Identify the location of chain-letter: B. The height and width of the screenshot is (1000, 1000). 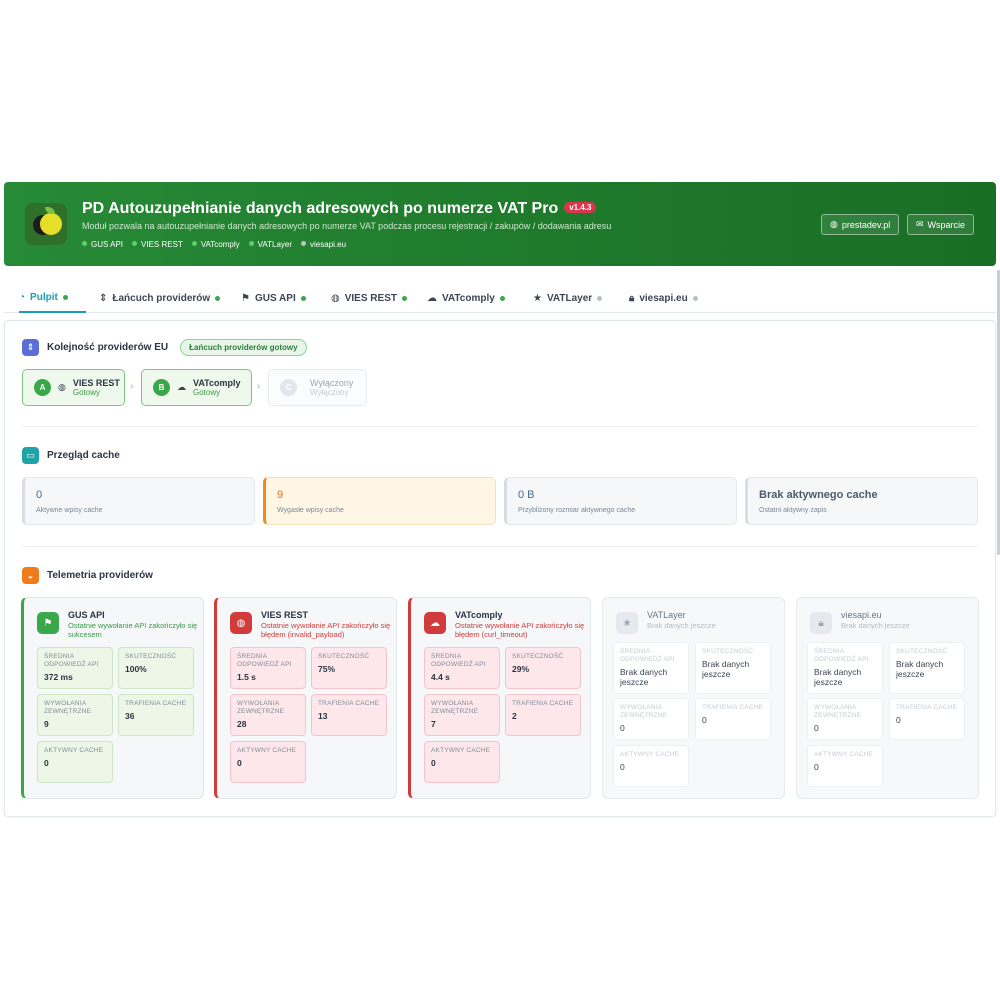
(161, 387).